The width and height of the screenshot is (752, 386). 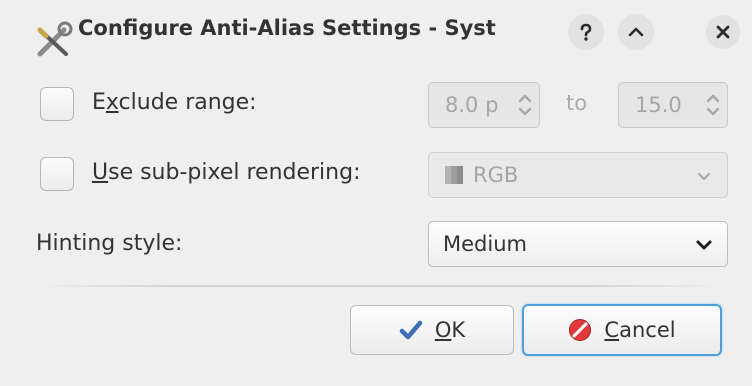 I want to click on close-button, so click(x=723, y=32).